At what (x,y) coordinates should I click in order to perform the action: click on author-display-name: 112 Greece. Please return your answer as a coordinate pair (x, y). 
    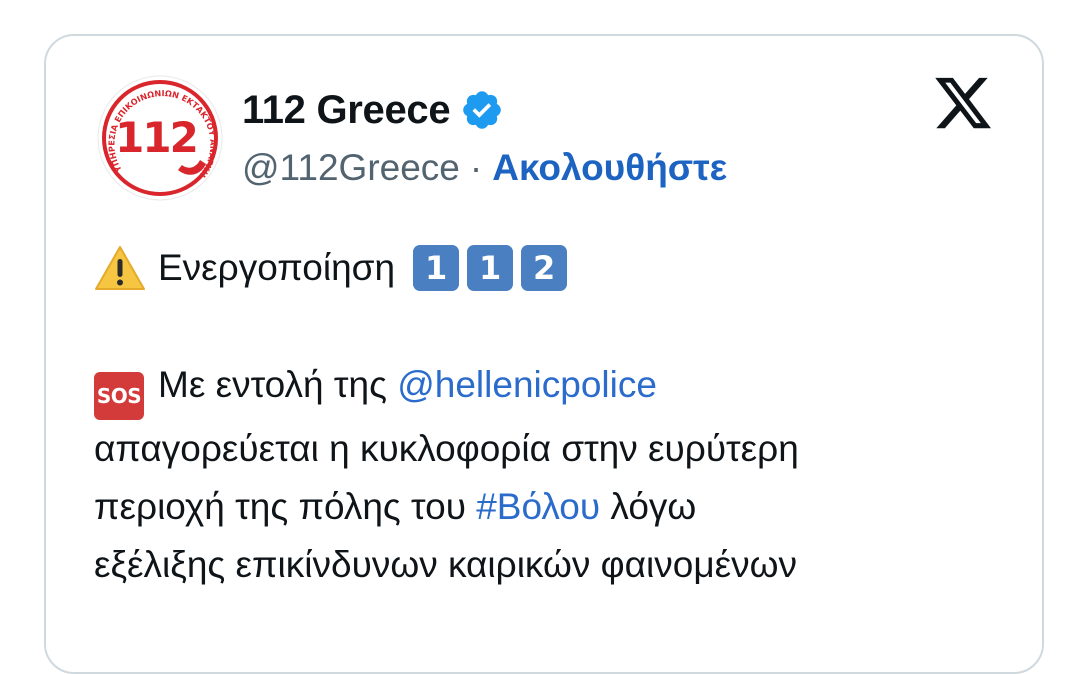
    Looking at the image, I should click on (346, 110).